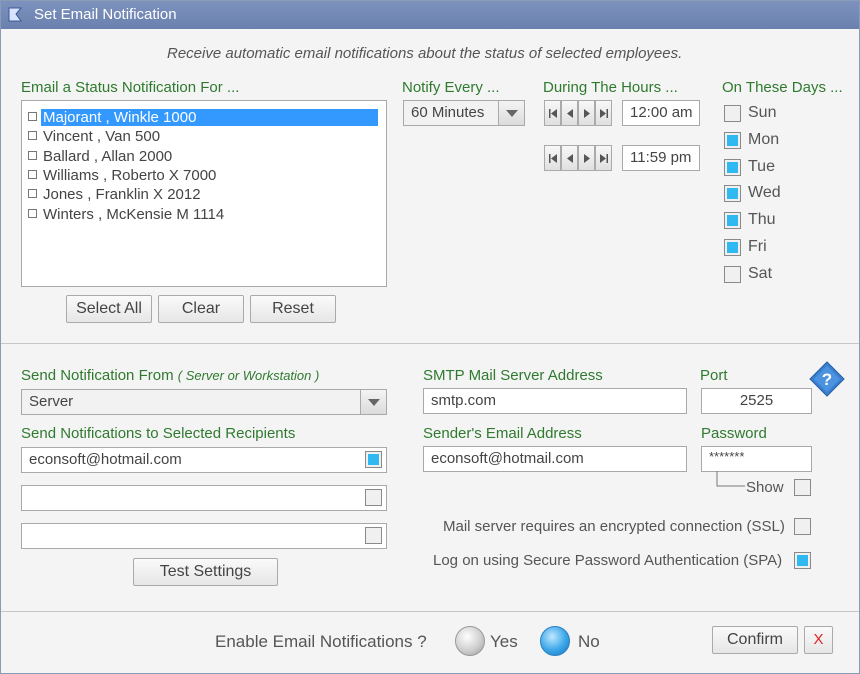 The height and width of the screenshot is (674, 860). I want to click on flag-icon, so click(15, 14).